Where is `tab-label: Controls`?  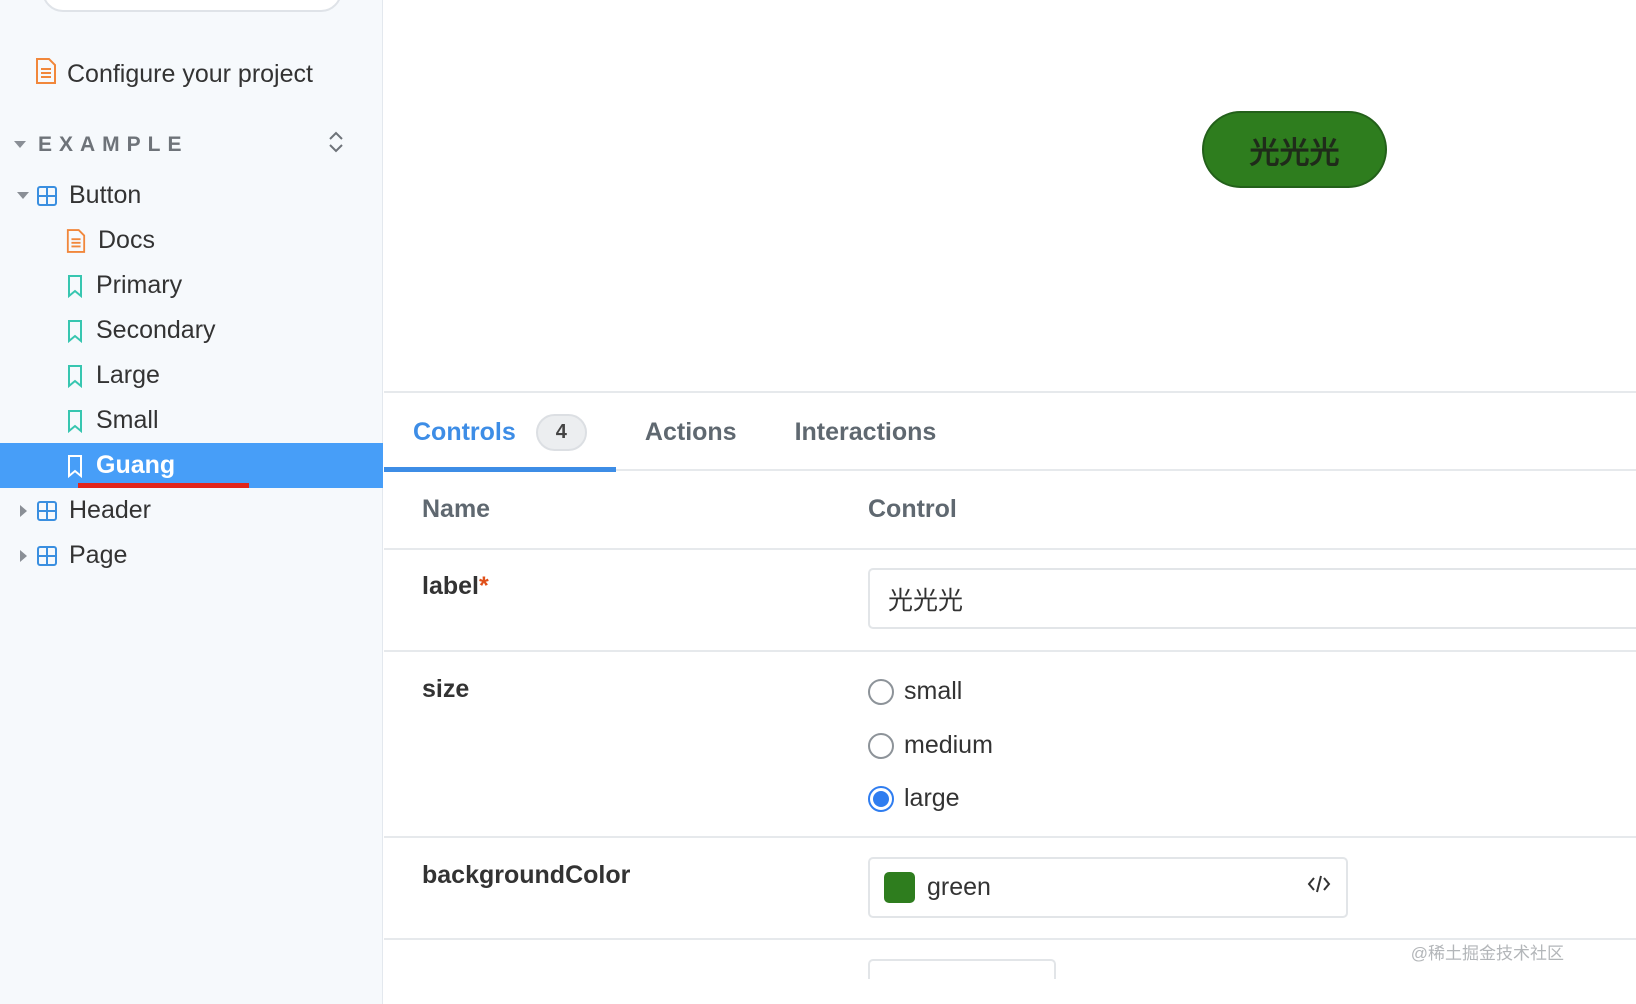 tab-label: Controls is located at coordinates (464, 431).